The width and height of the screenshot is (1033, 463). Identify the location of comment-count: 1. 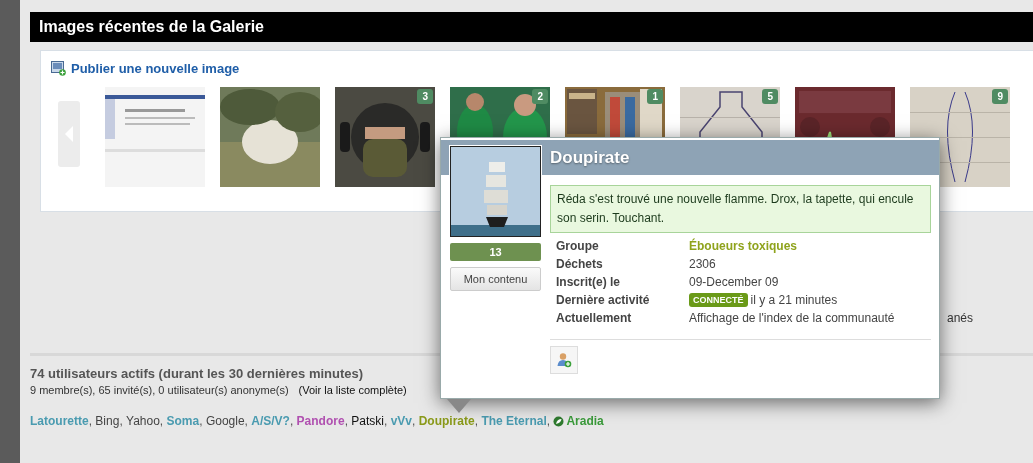
(655, 96).